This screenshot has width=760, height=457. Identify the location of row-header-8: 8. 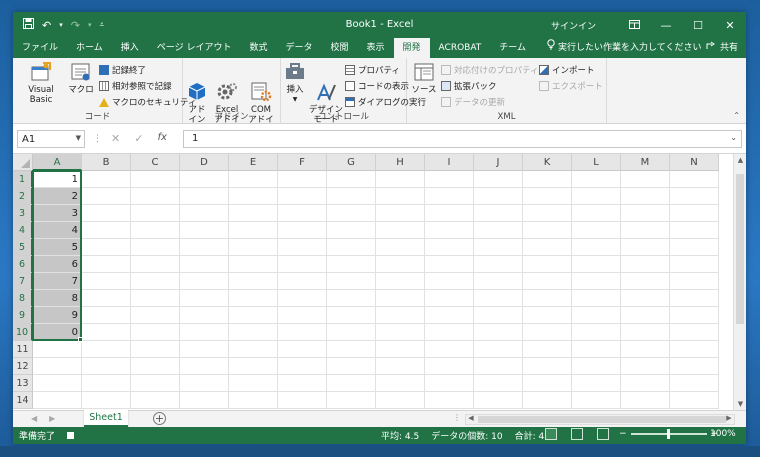
(23, 298).